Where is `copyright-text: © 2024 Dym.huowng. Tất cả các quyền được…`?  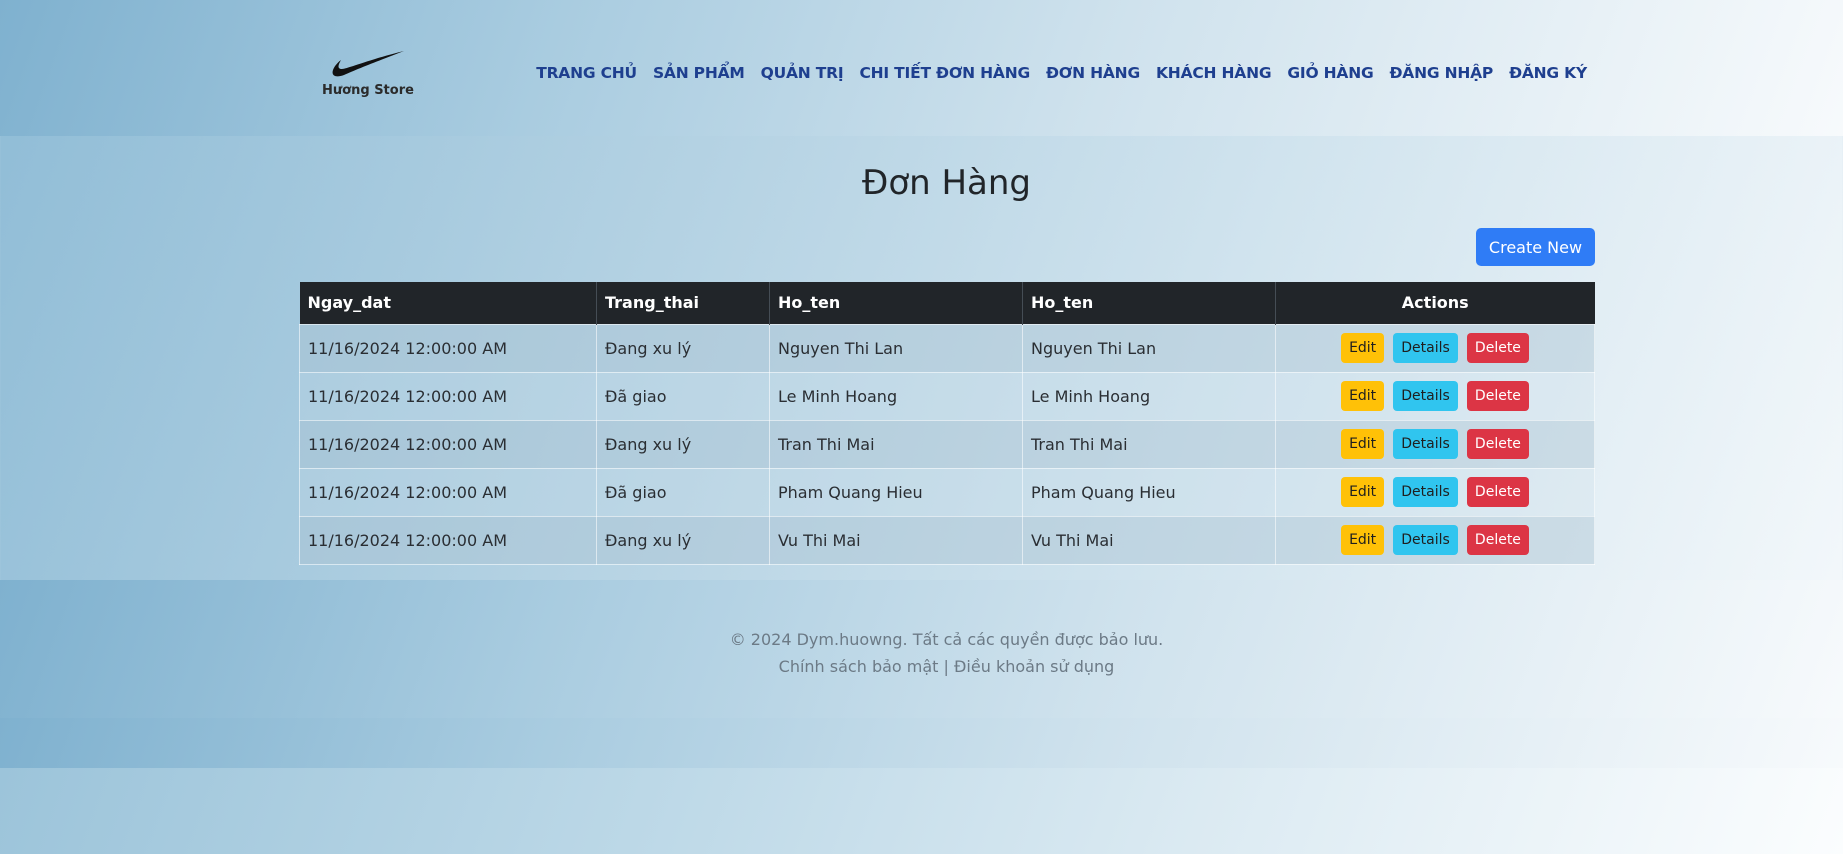 copyright-text: © 2024 Dym.huowng. Tất cả các quyền được… is located at coordinates (946, 639).